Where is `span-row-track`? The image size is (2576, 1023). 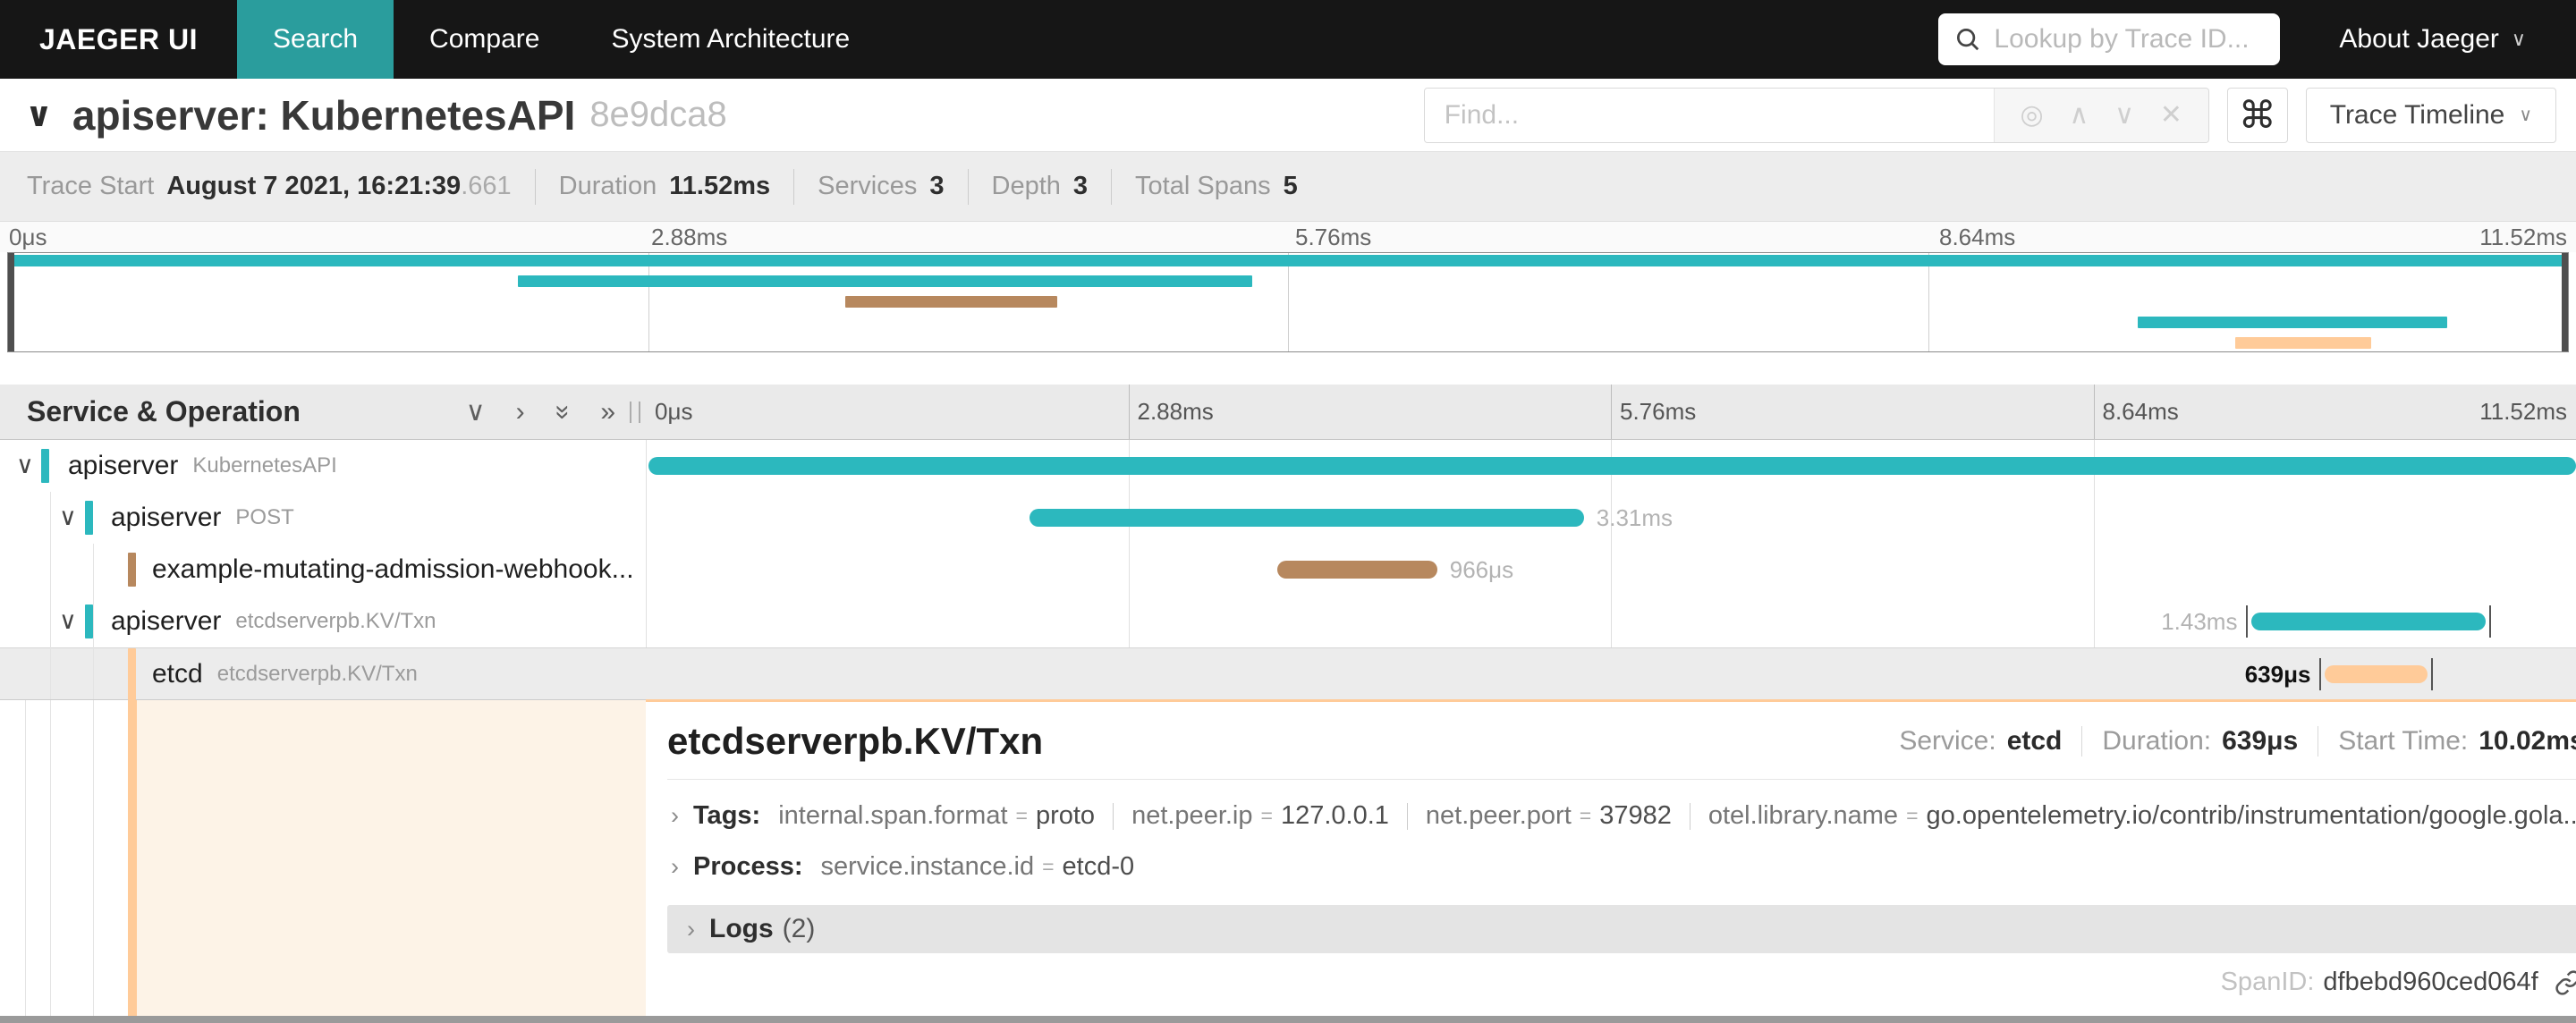
span-row-track is located at coordinates (1611, 466).